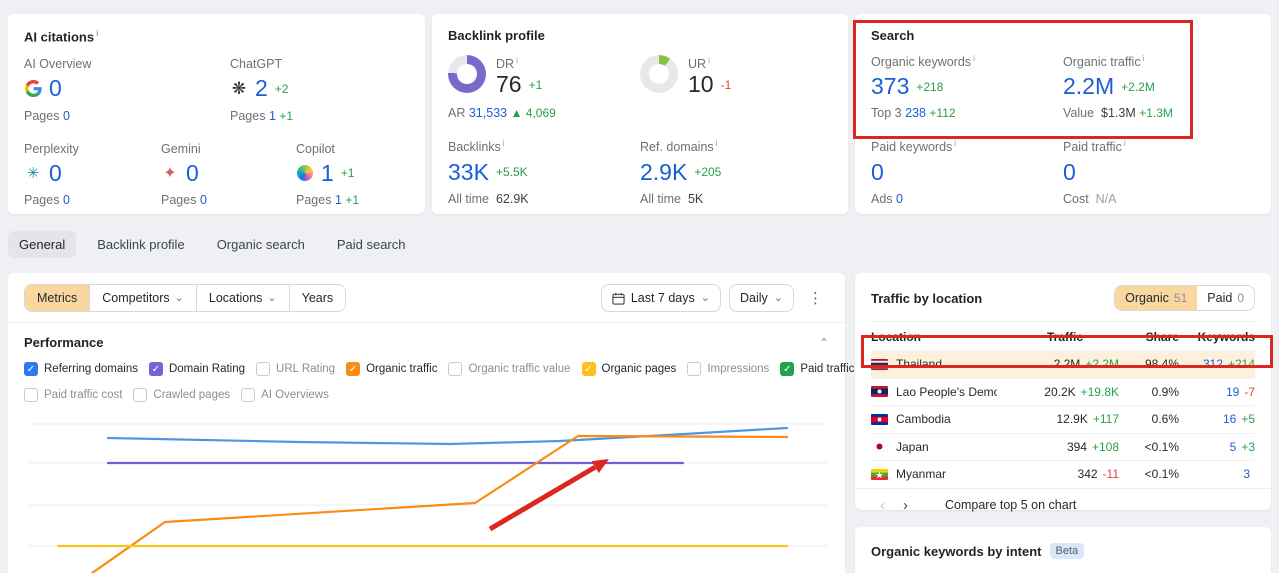 Image resolution: width=1279 pixels, height=573 pixels. What do you see at coordinates (196, 369) in the screenshot?
I see `checkbox-domain-rating: Domain Rating` at bounding box center [196, 369].